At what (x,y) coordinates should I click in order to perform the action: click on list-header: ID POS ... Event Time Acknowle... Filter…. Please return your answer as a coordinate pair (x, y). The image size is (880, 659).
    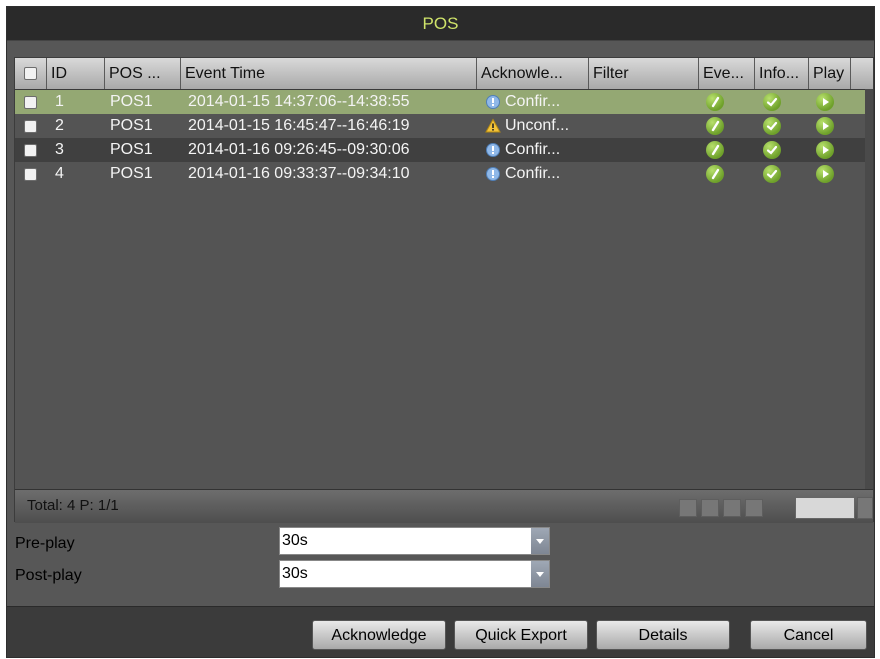
    Looking at the image, I should click on (444, 74).